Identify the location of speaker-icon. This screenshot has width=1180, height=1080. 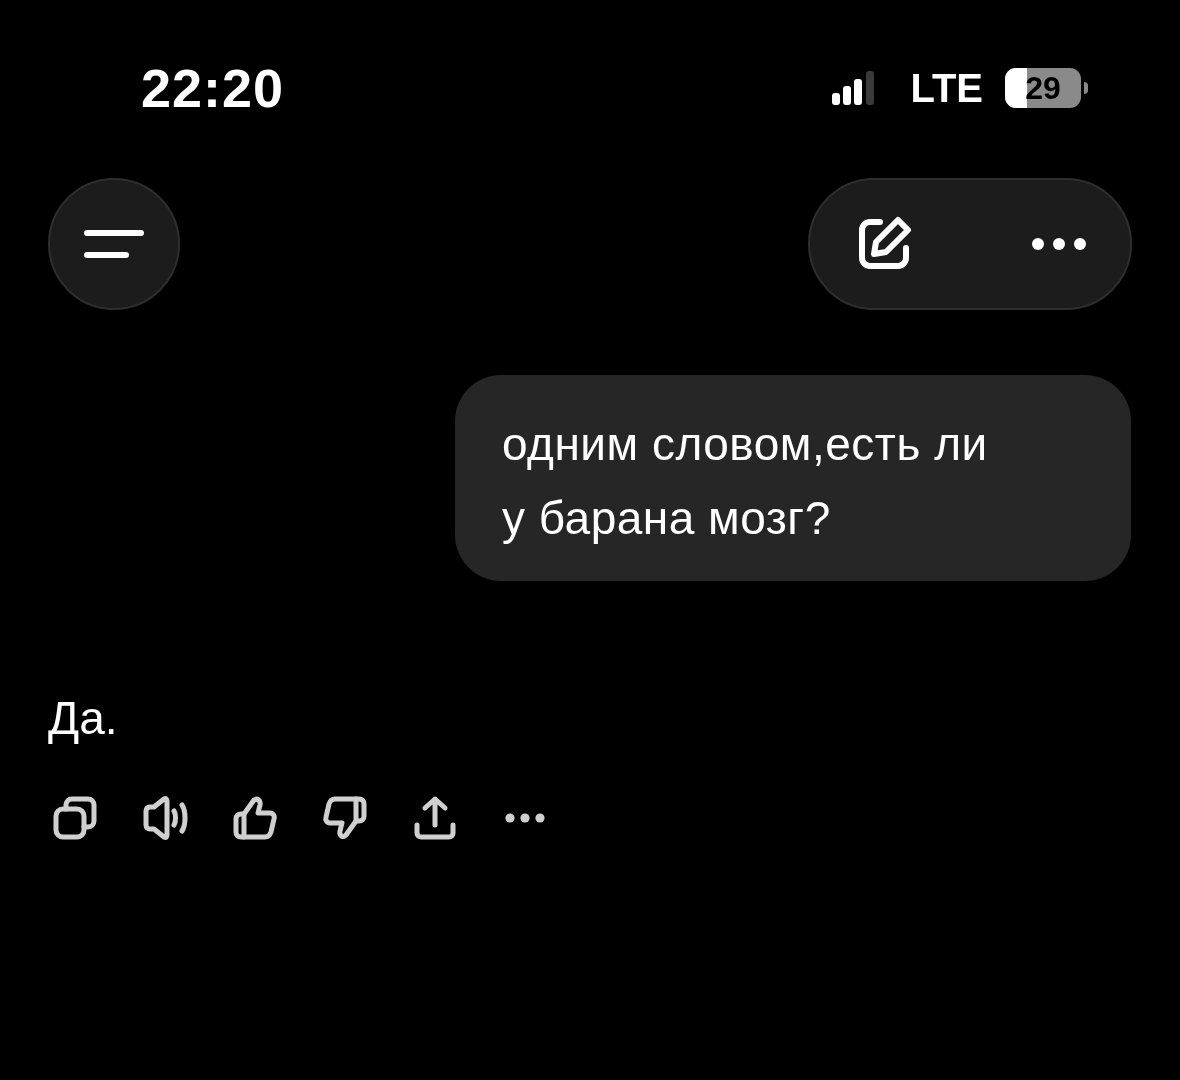
(165, 818).